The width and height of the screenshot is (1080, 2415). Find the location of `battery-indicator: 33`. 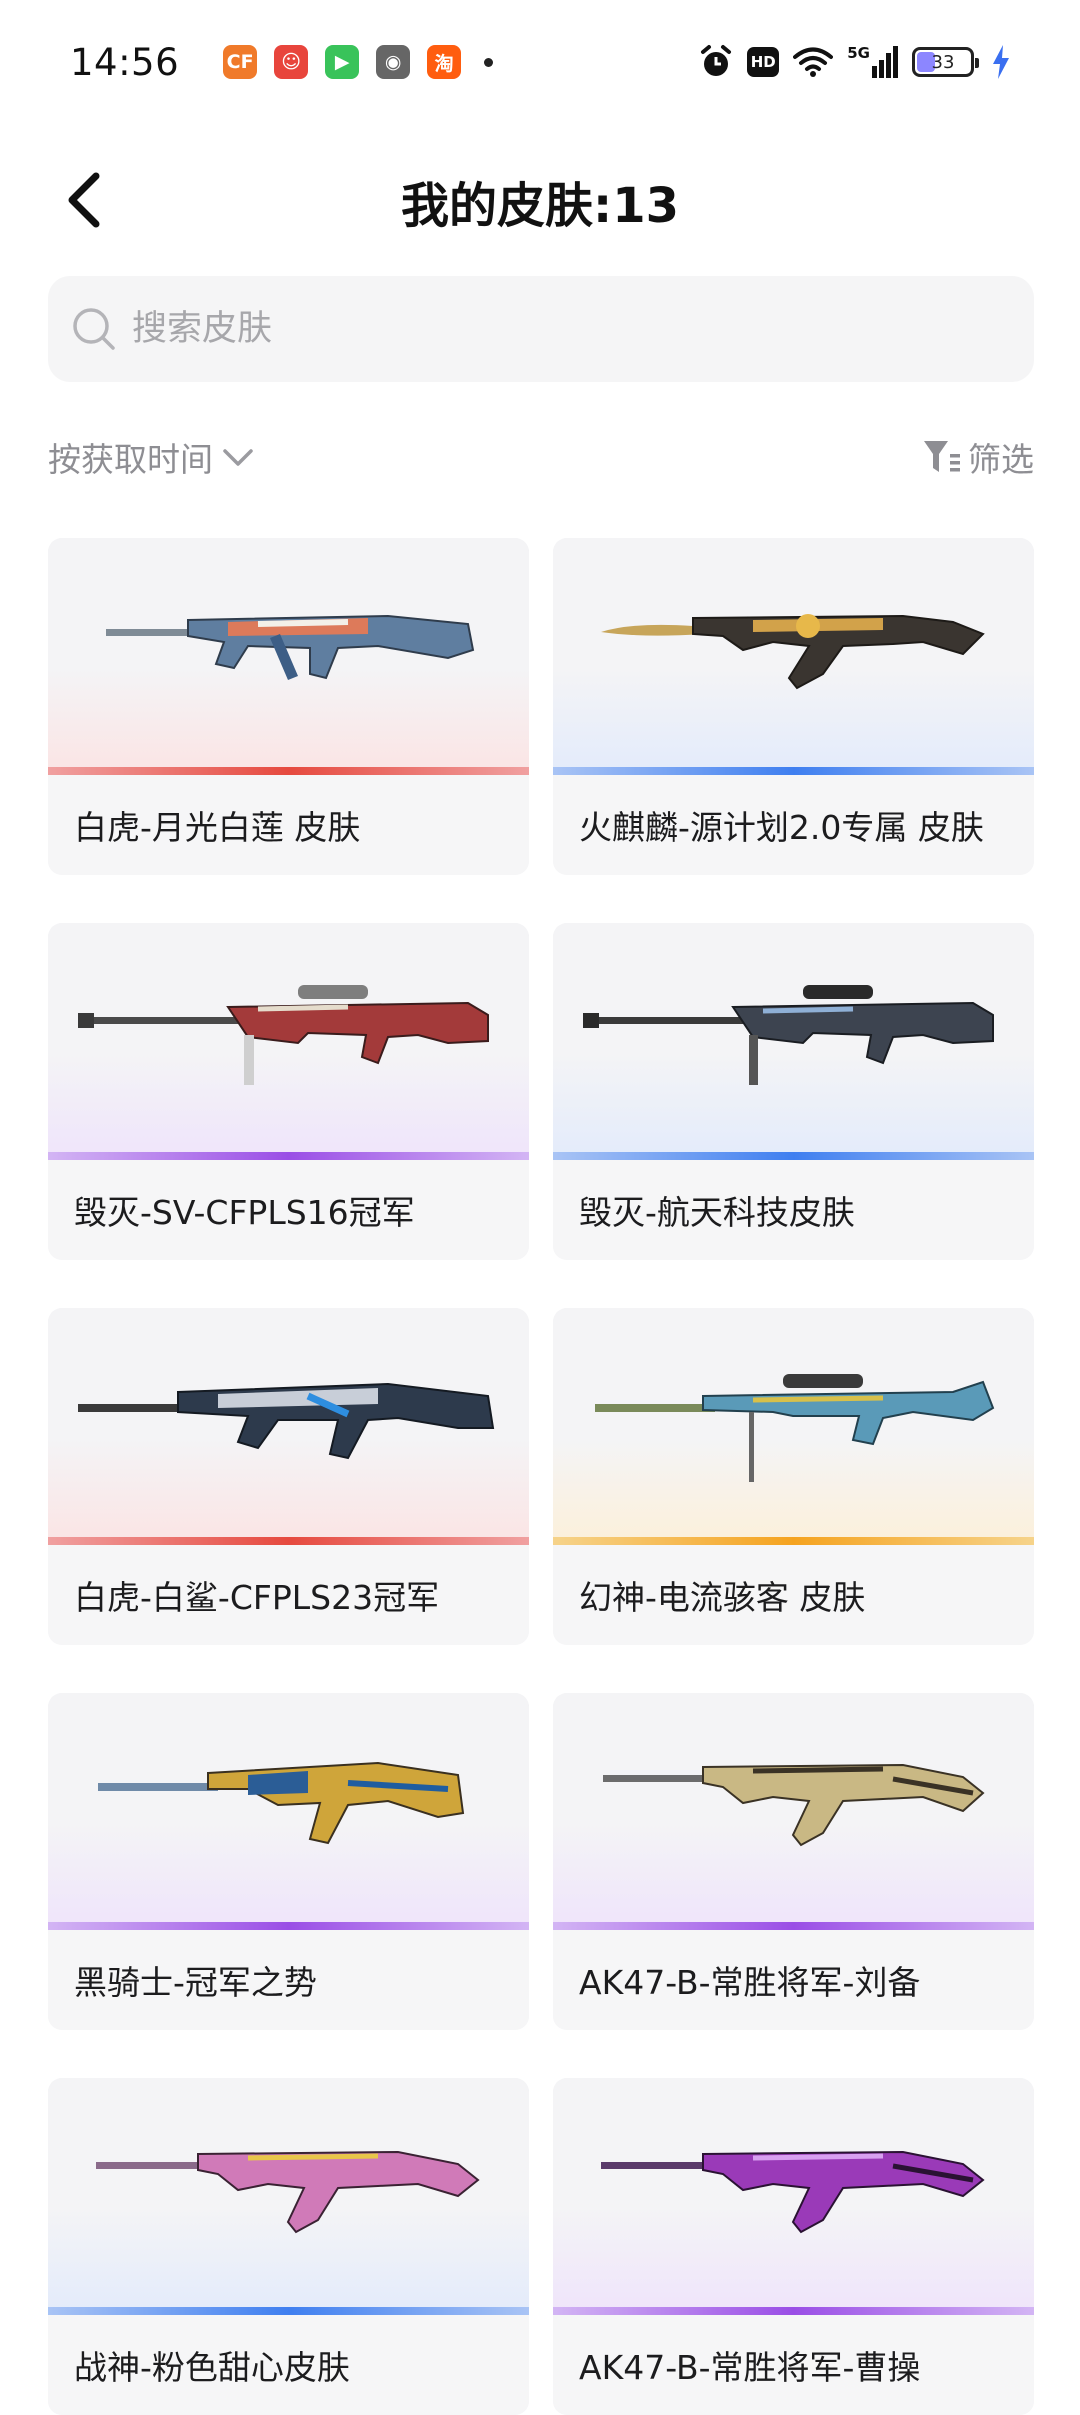

battery-indicator: 33 is located at coordinates (945, 62).